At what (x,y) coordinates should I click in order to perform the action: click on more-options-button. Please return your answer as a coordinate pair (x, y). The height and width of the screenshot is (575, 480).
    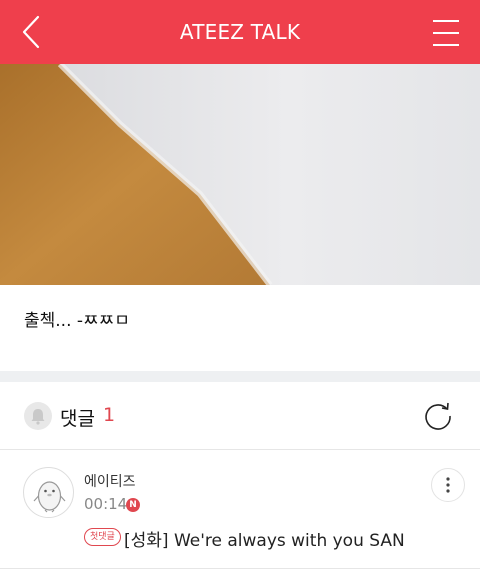
    Looking at the image, I should click on (448, 485).